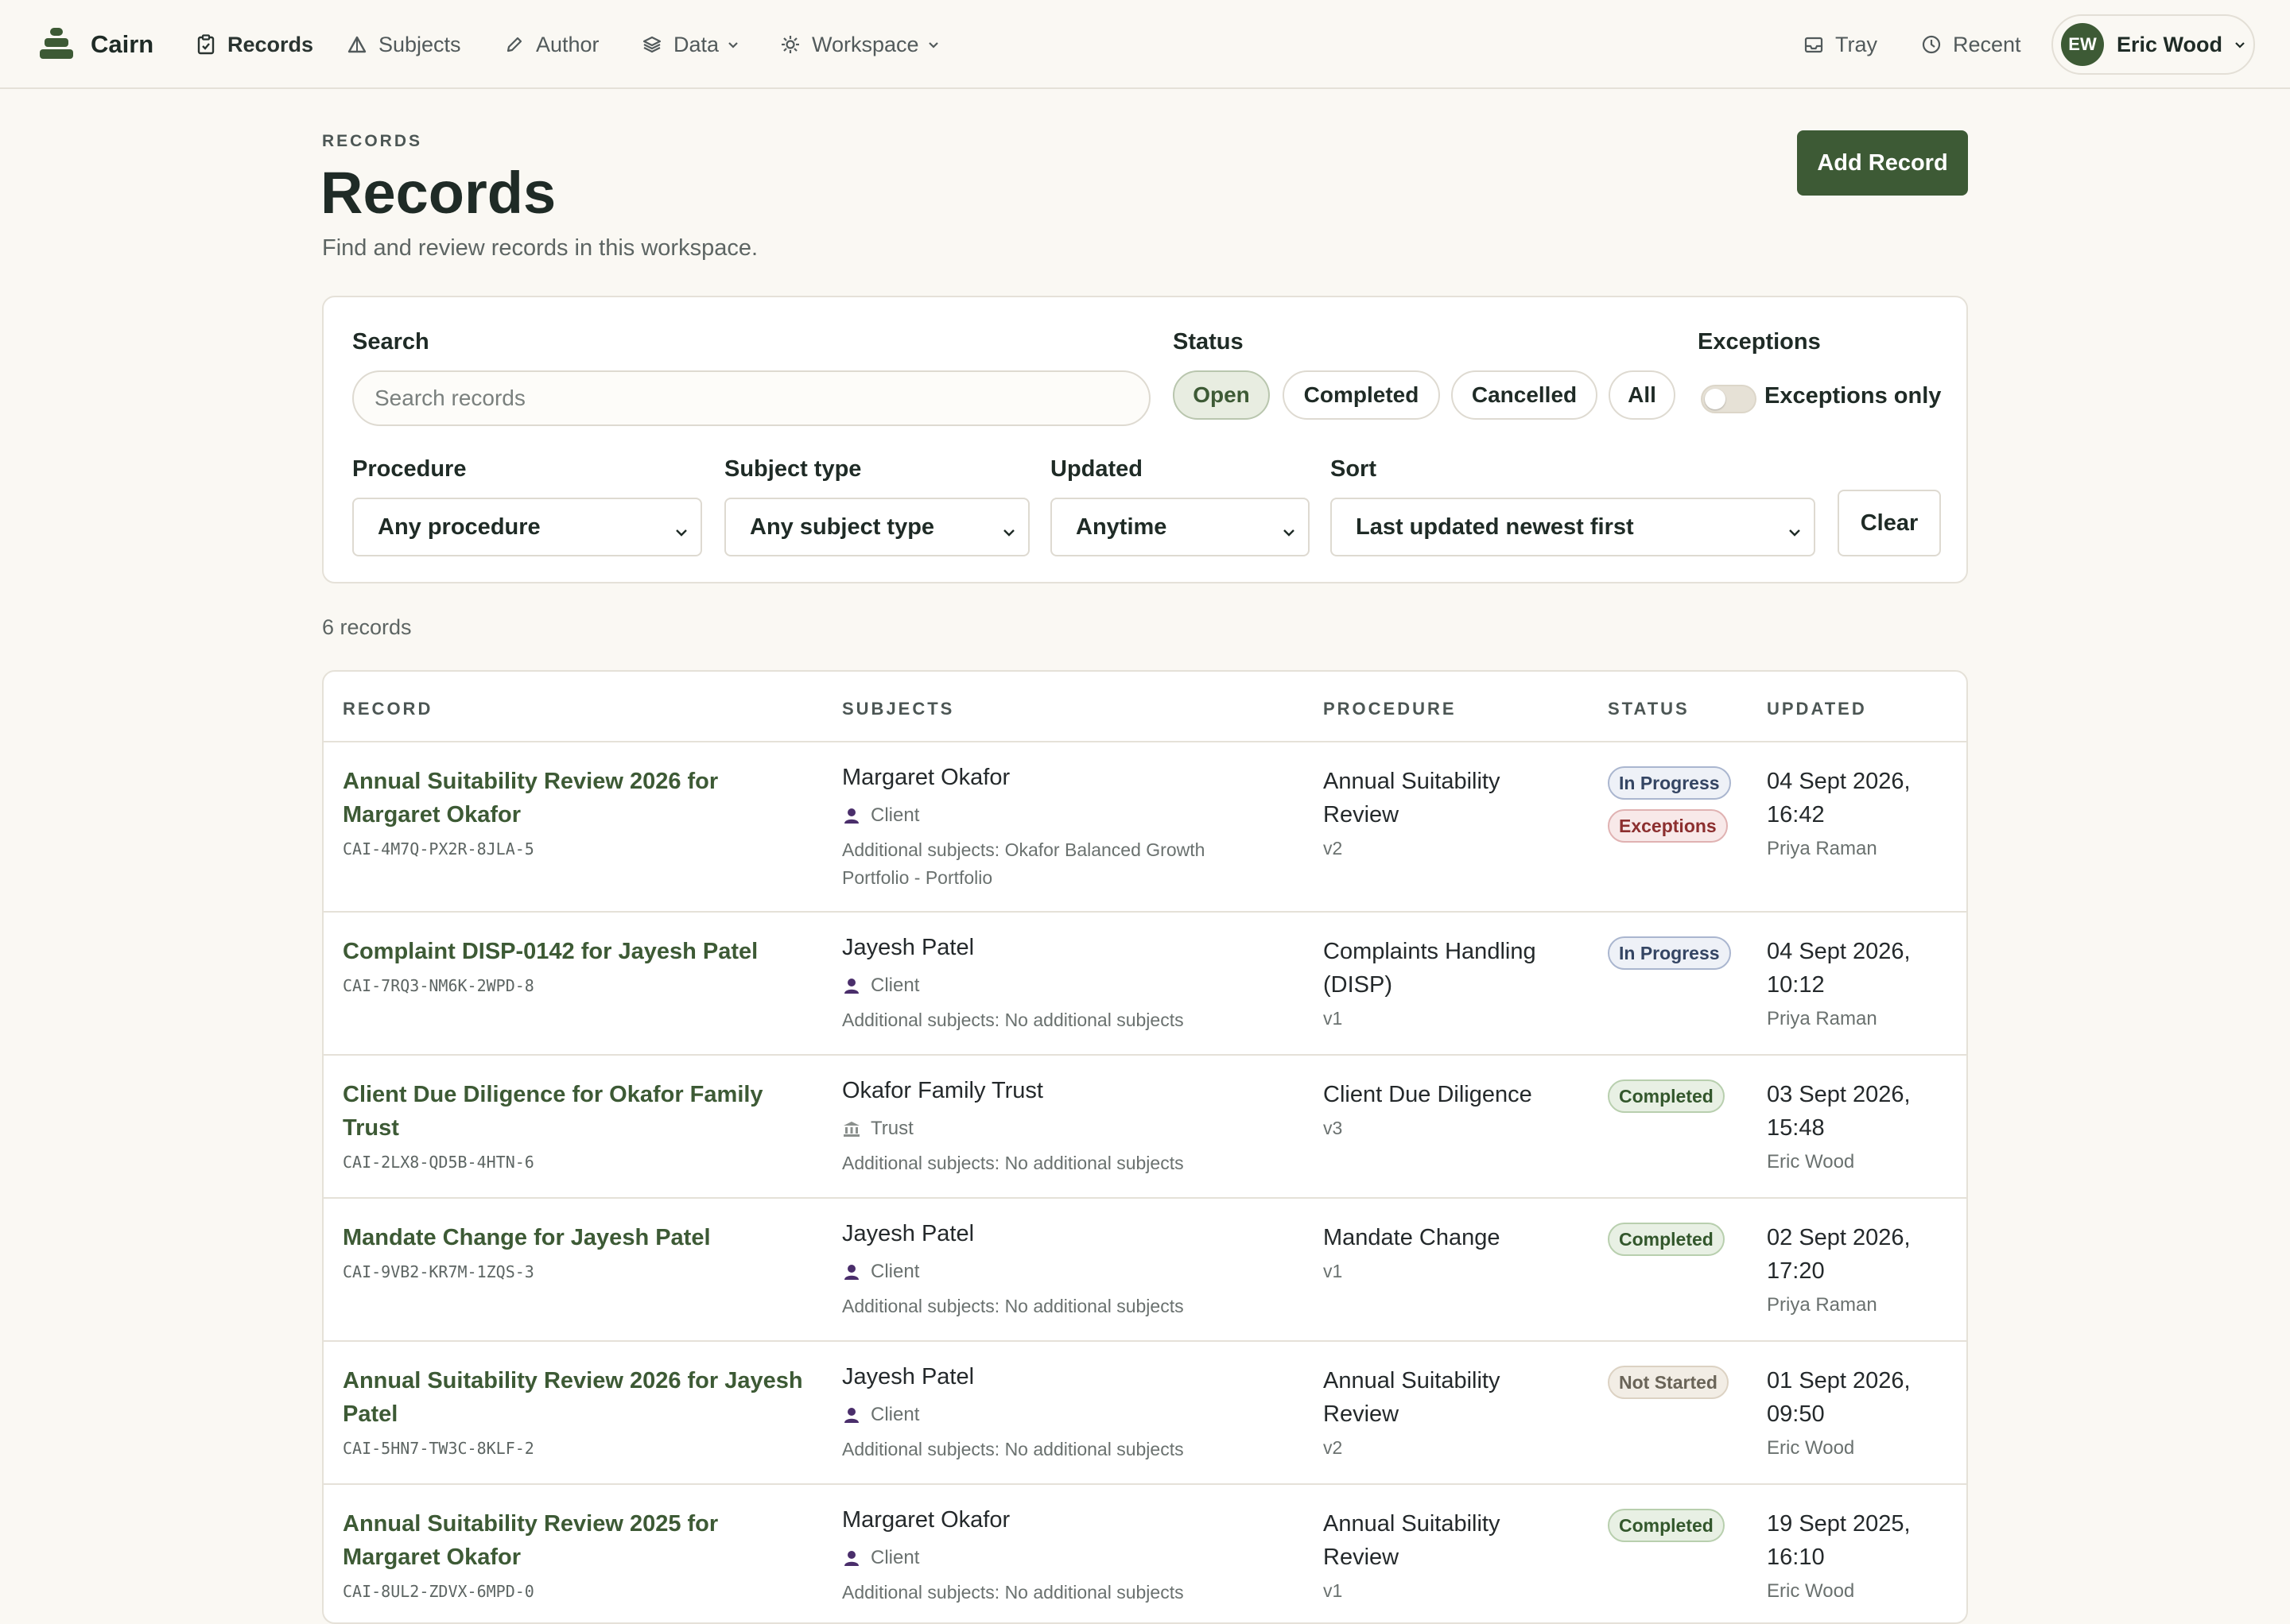 The height and width of the screenshot is (1624, 2290). I want to click on sort-select: Last updated newest first, so click(1572, 527).